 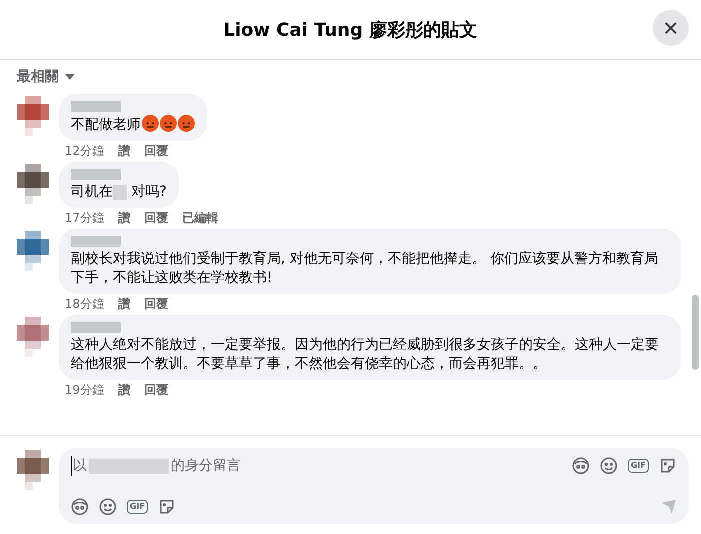 I want to click on caret-icon, so click(x=70, y=77).